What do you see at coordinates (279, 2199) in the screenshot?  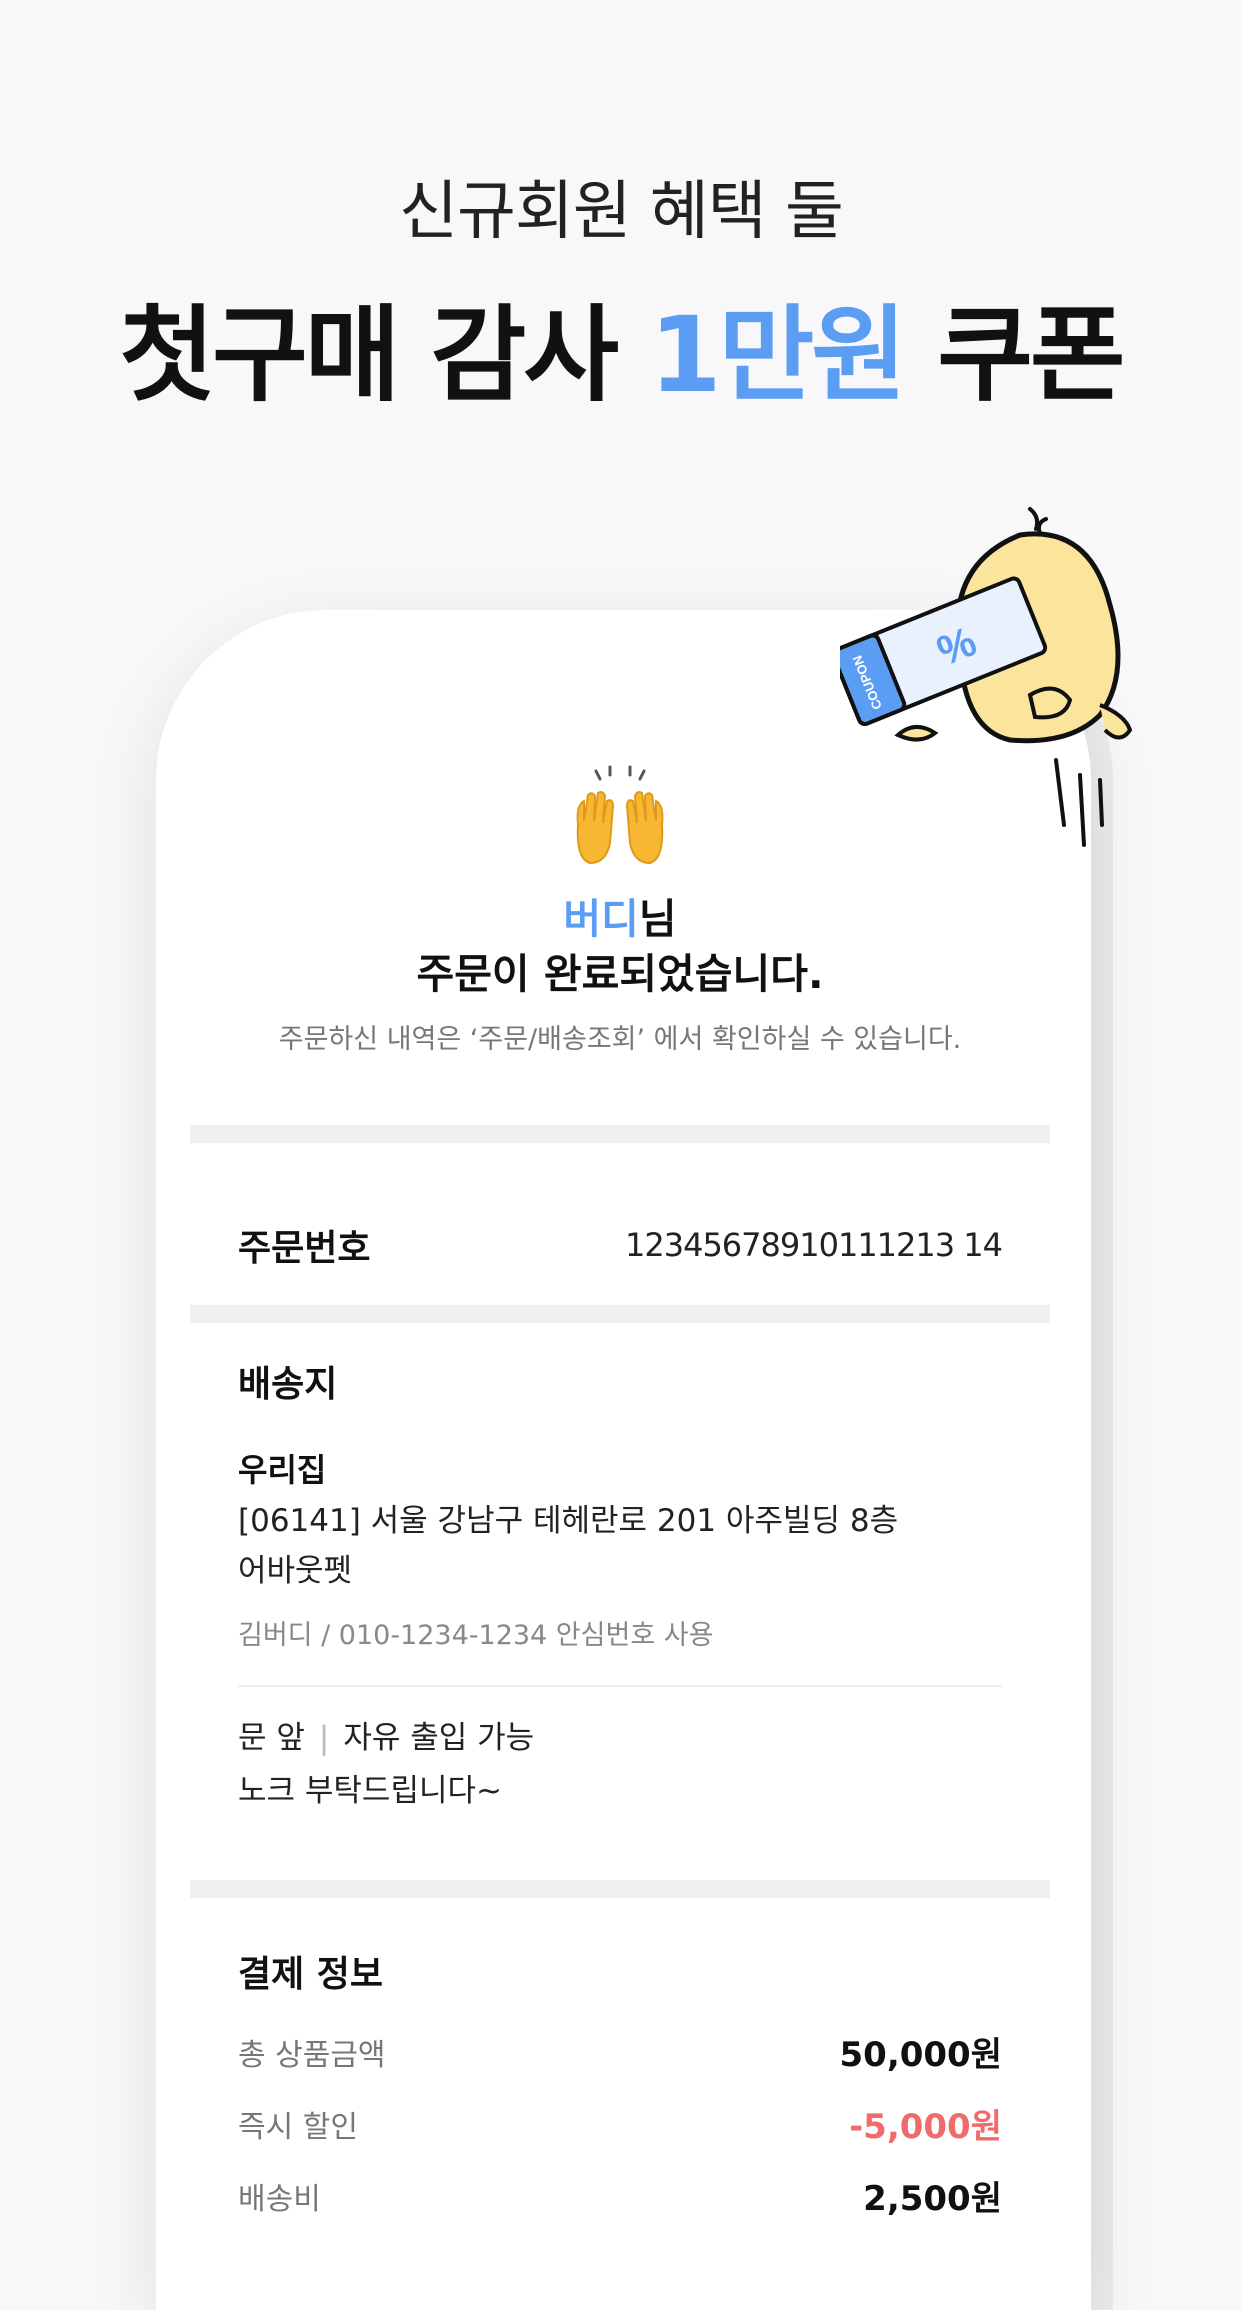 I see `payment-line-label: 배송비` at bounding box center [279, 2199].